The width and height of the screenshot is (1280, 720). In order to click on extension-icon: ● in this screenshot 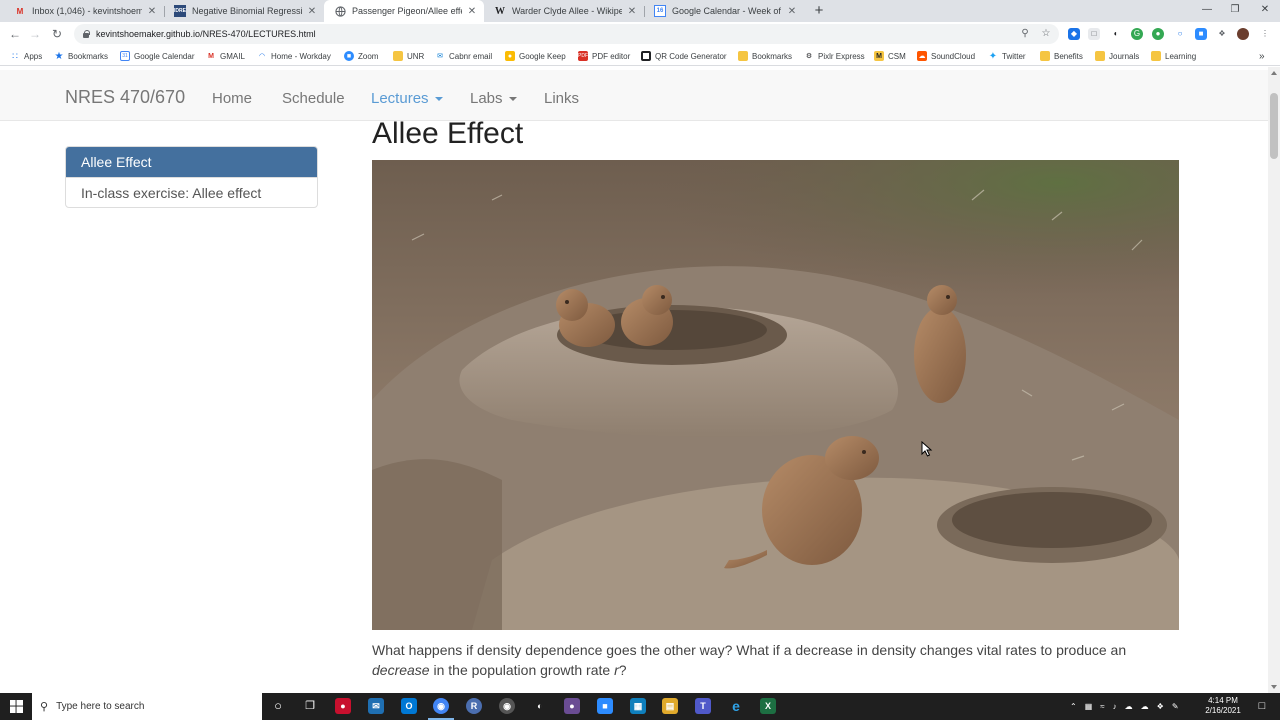, I will do `click(1158, 34)`.